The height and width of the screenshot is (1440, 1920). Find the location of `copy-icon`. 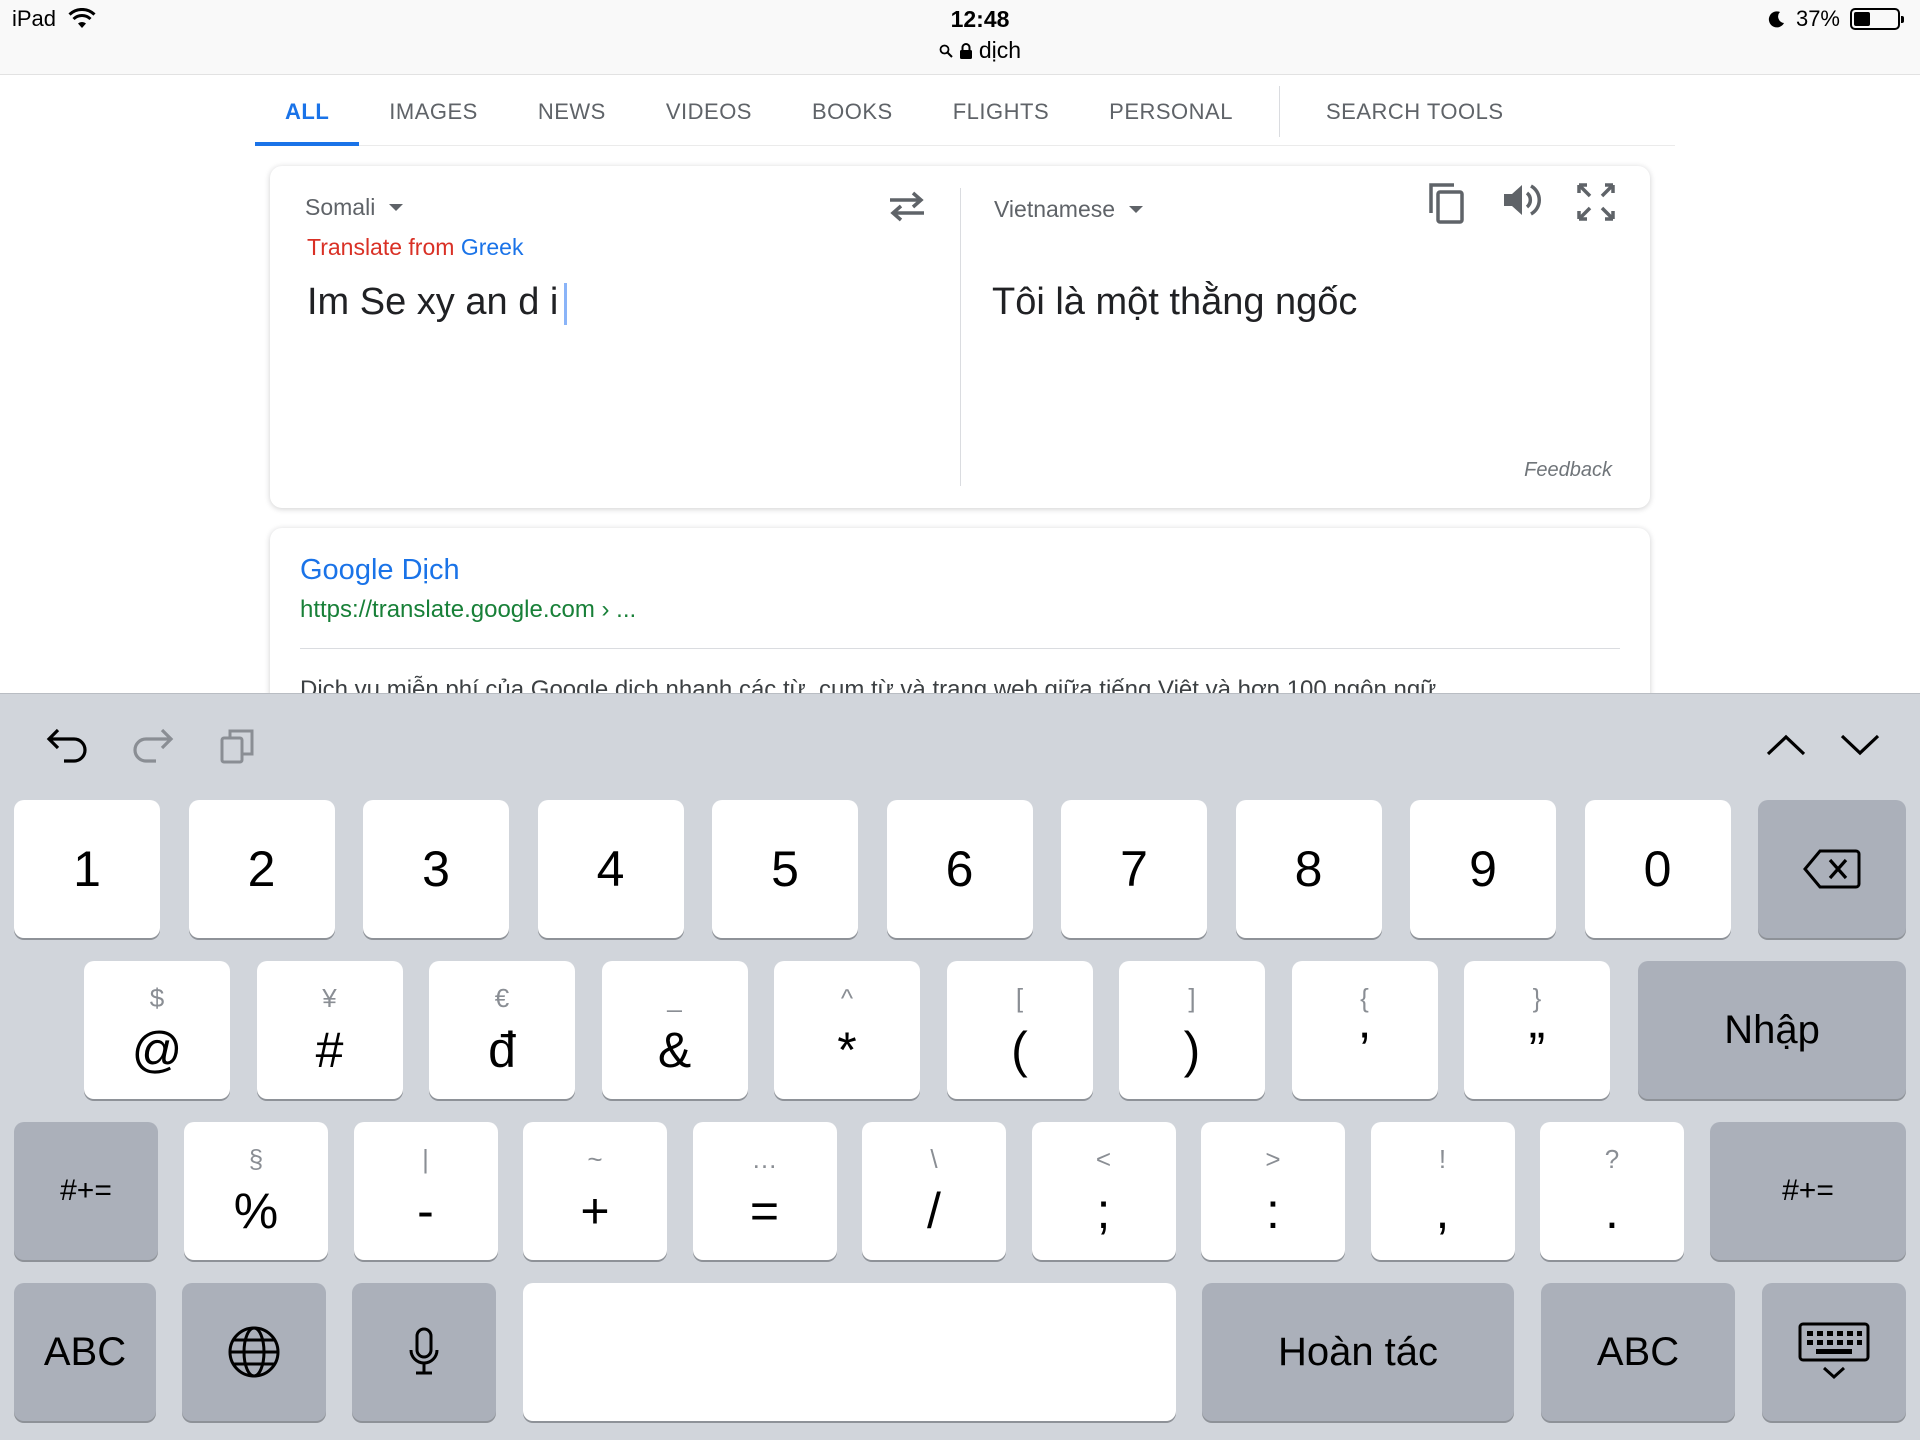

copy-icon is located at coordinates (1447, 203).